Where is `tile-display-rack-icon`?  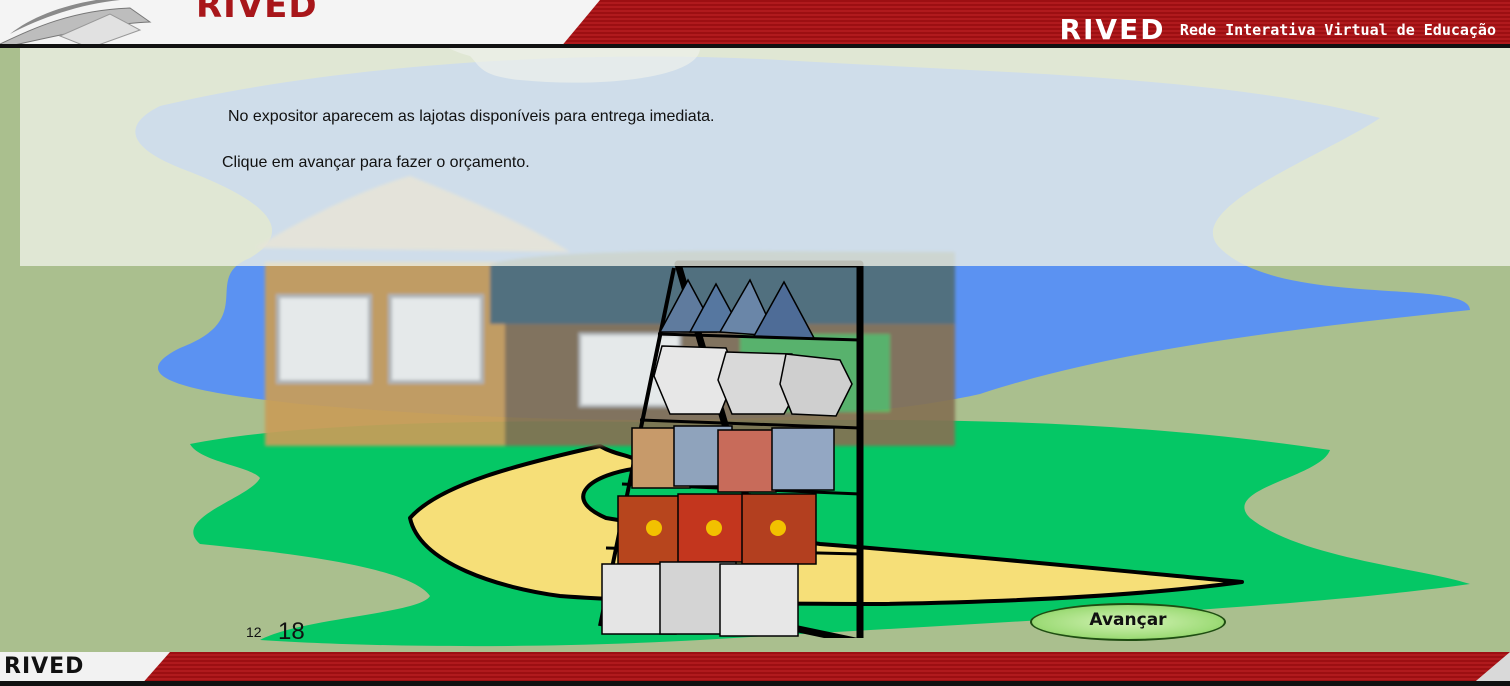
tile-display-rack-icon is located at coordinates (731, 449).